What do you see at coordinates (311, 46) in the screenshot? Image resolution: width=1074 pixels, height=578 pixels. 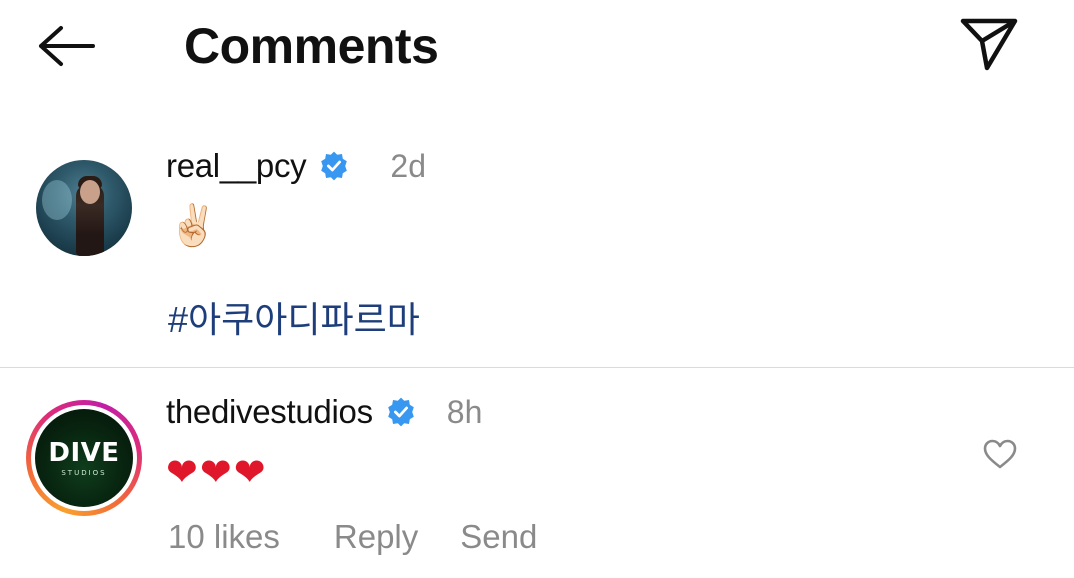 I see `page-title: Comments` at bounding box center [311, 46].